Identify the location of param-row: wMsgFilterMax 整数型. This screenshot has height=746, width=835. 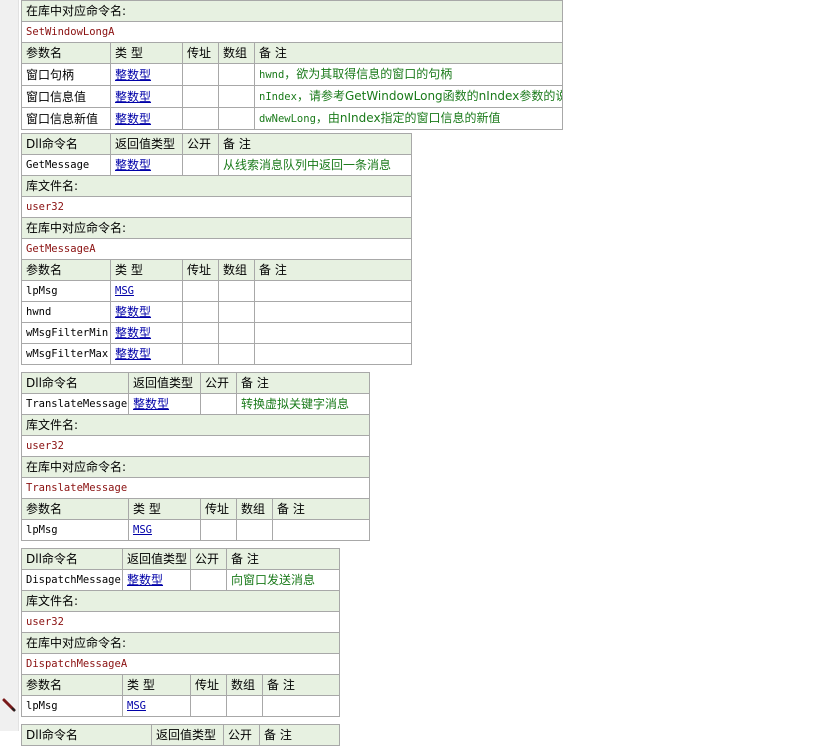
(217, 354).